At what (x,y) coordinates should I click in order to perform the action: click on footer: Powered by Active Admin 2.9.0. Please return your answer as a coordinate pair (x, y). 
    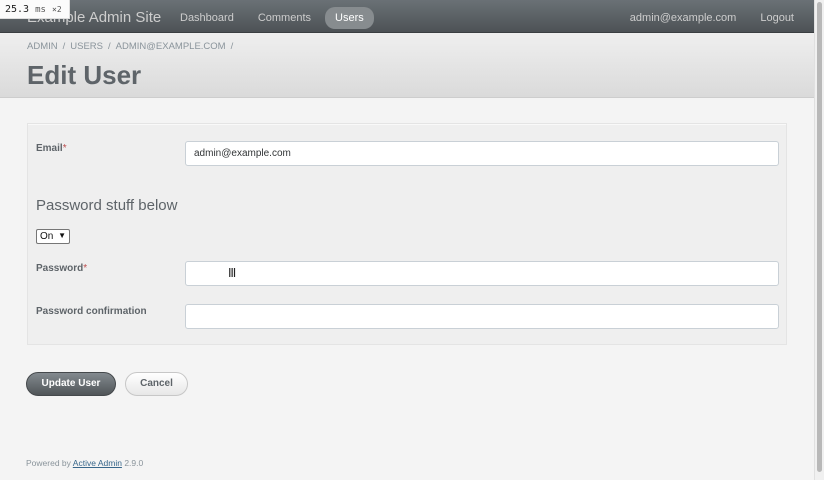
    Looking at the image, I should click on (84, 463).